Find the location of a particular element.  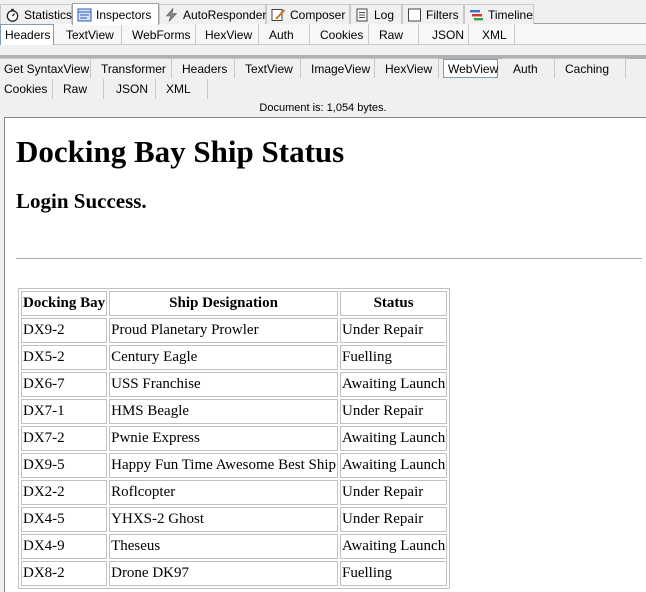

resp-tab-xml: XML is located at coordinates (182, 89).